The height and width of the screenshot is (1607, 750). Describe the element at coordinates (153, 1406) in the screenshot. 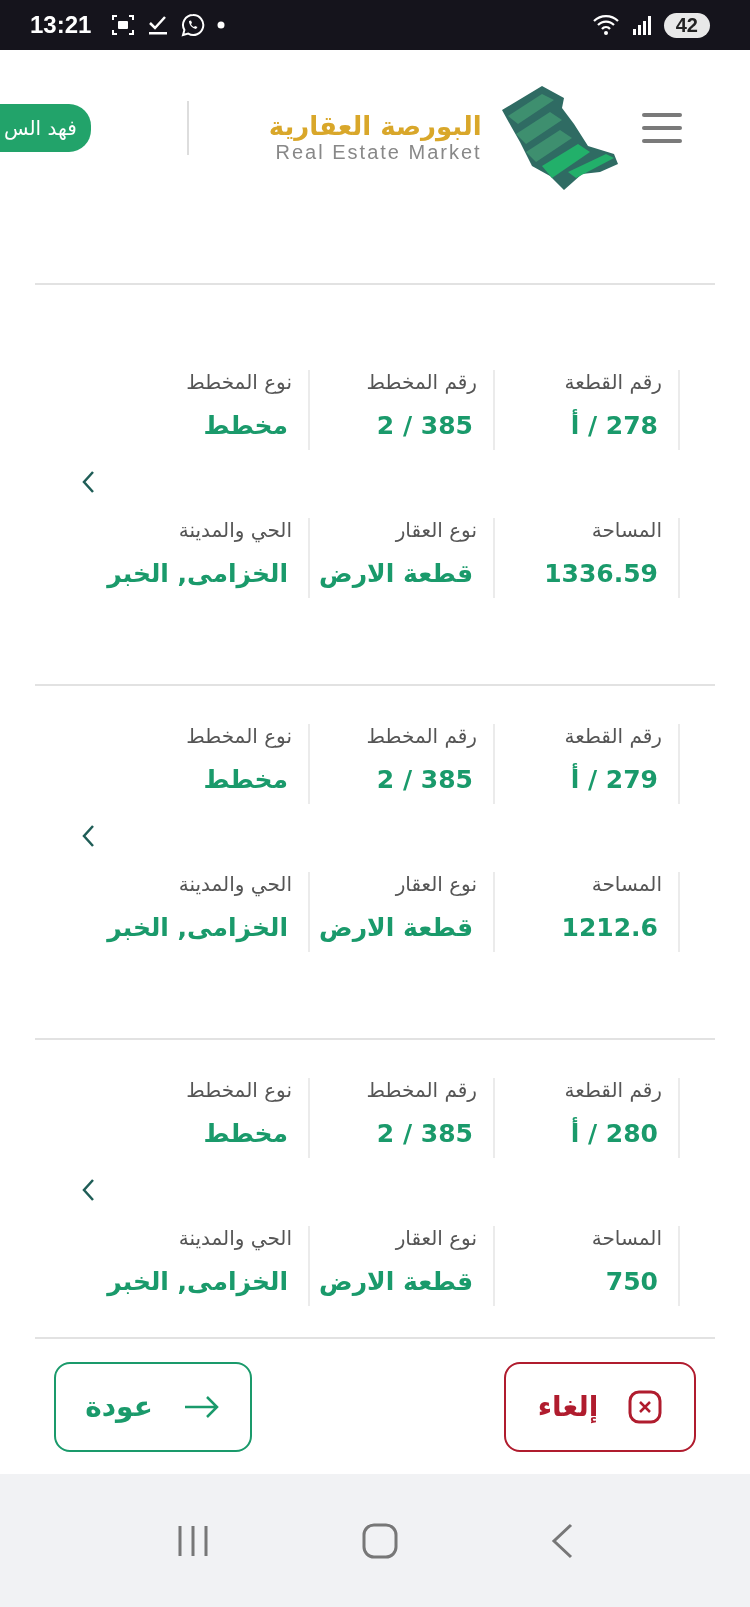

I see `back-button: عودة` at that location.